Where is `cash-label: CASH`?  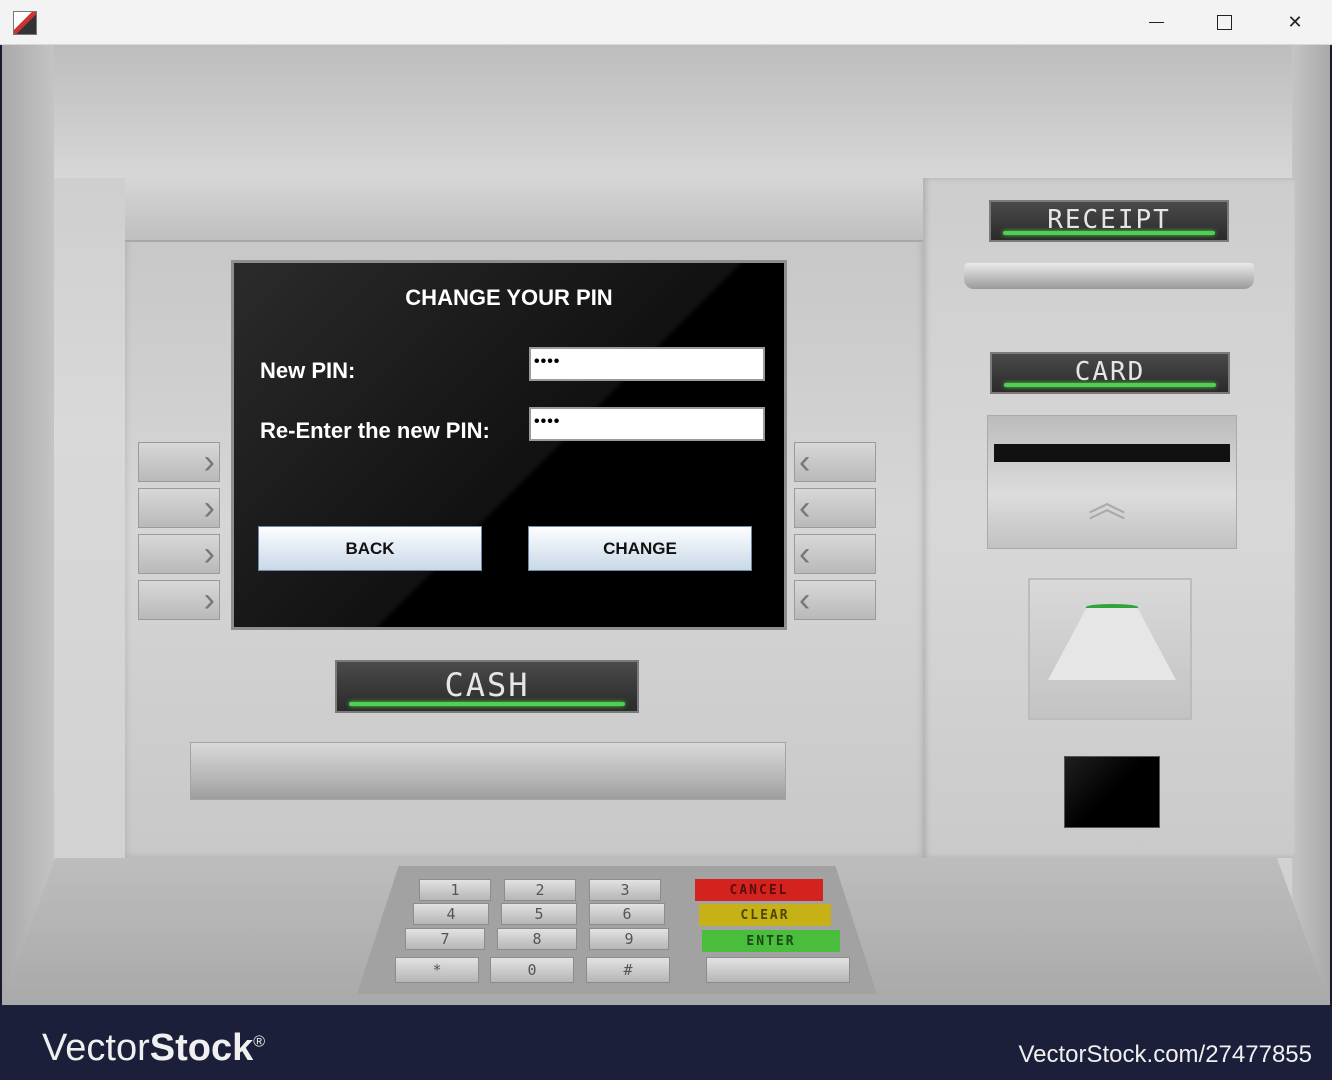 cash-label: CASH is located at coordinates (487, 686).